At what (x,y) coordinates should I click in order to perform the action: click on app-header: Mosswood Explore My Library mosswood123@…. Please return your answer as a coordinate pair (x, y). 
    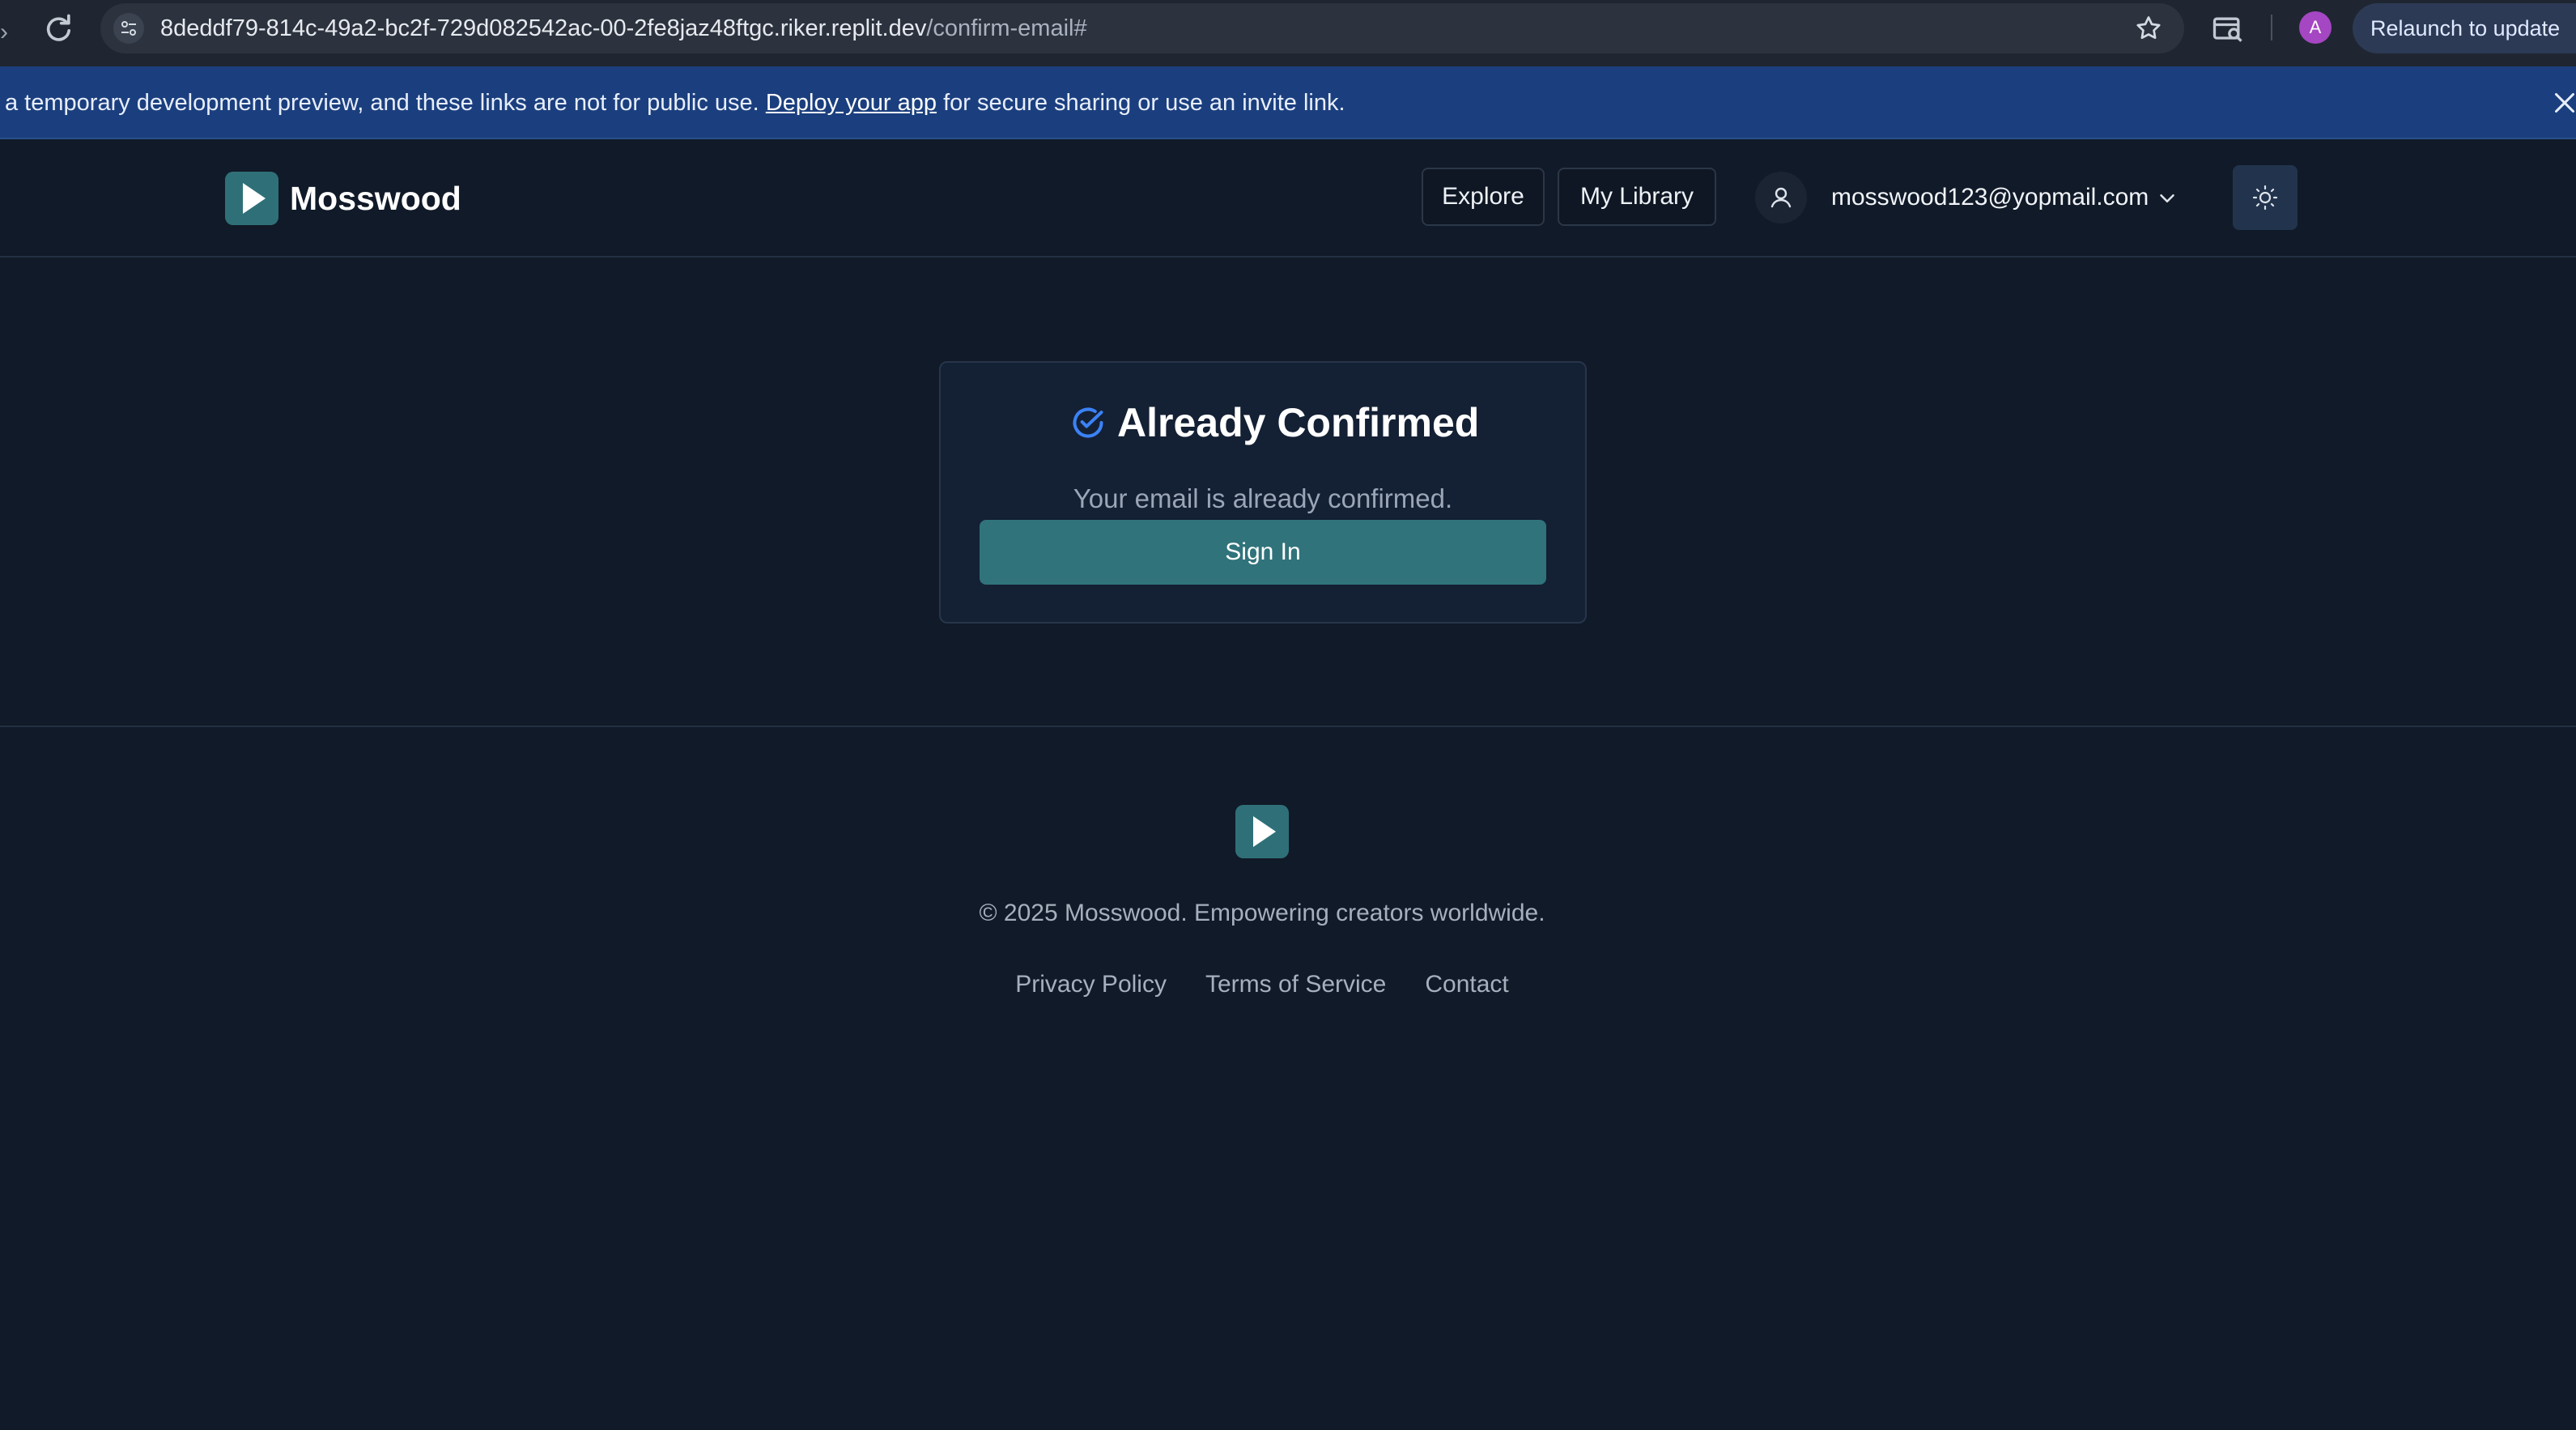
    Looking at the image, I should click on (1288, 198).